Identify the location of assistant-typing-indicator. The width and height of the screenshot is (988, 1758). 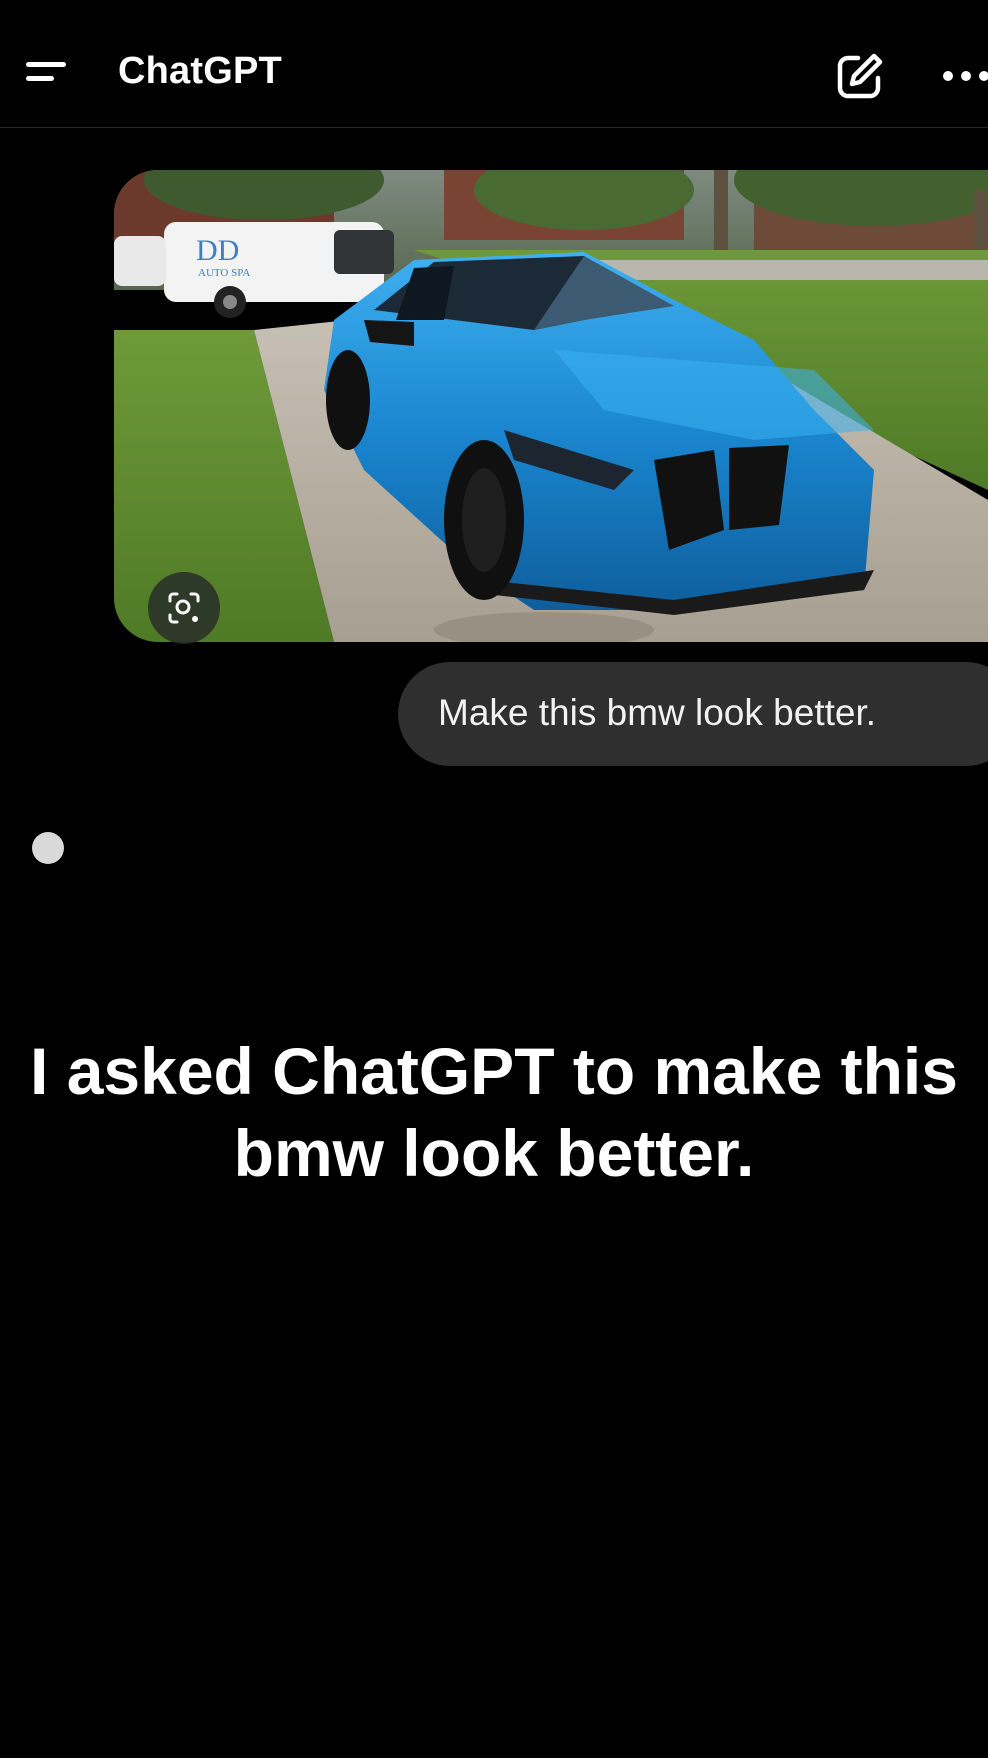
(48, 848).